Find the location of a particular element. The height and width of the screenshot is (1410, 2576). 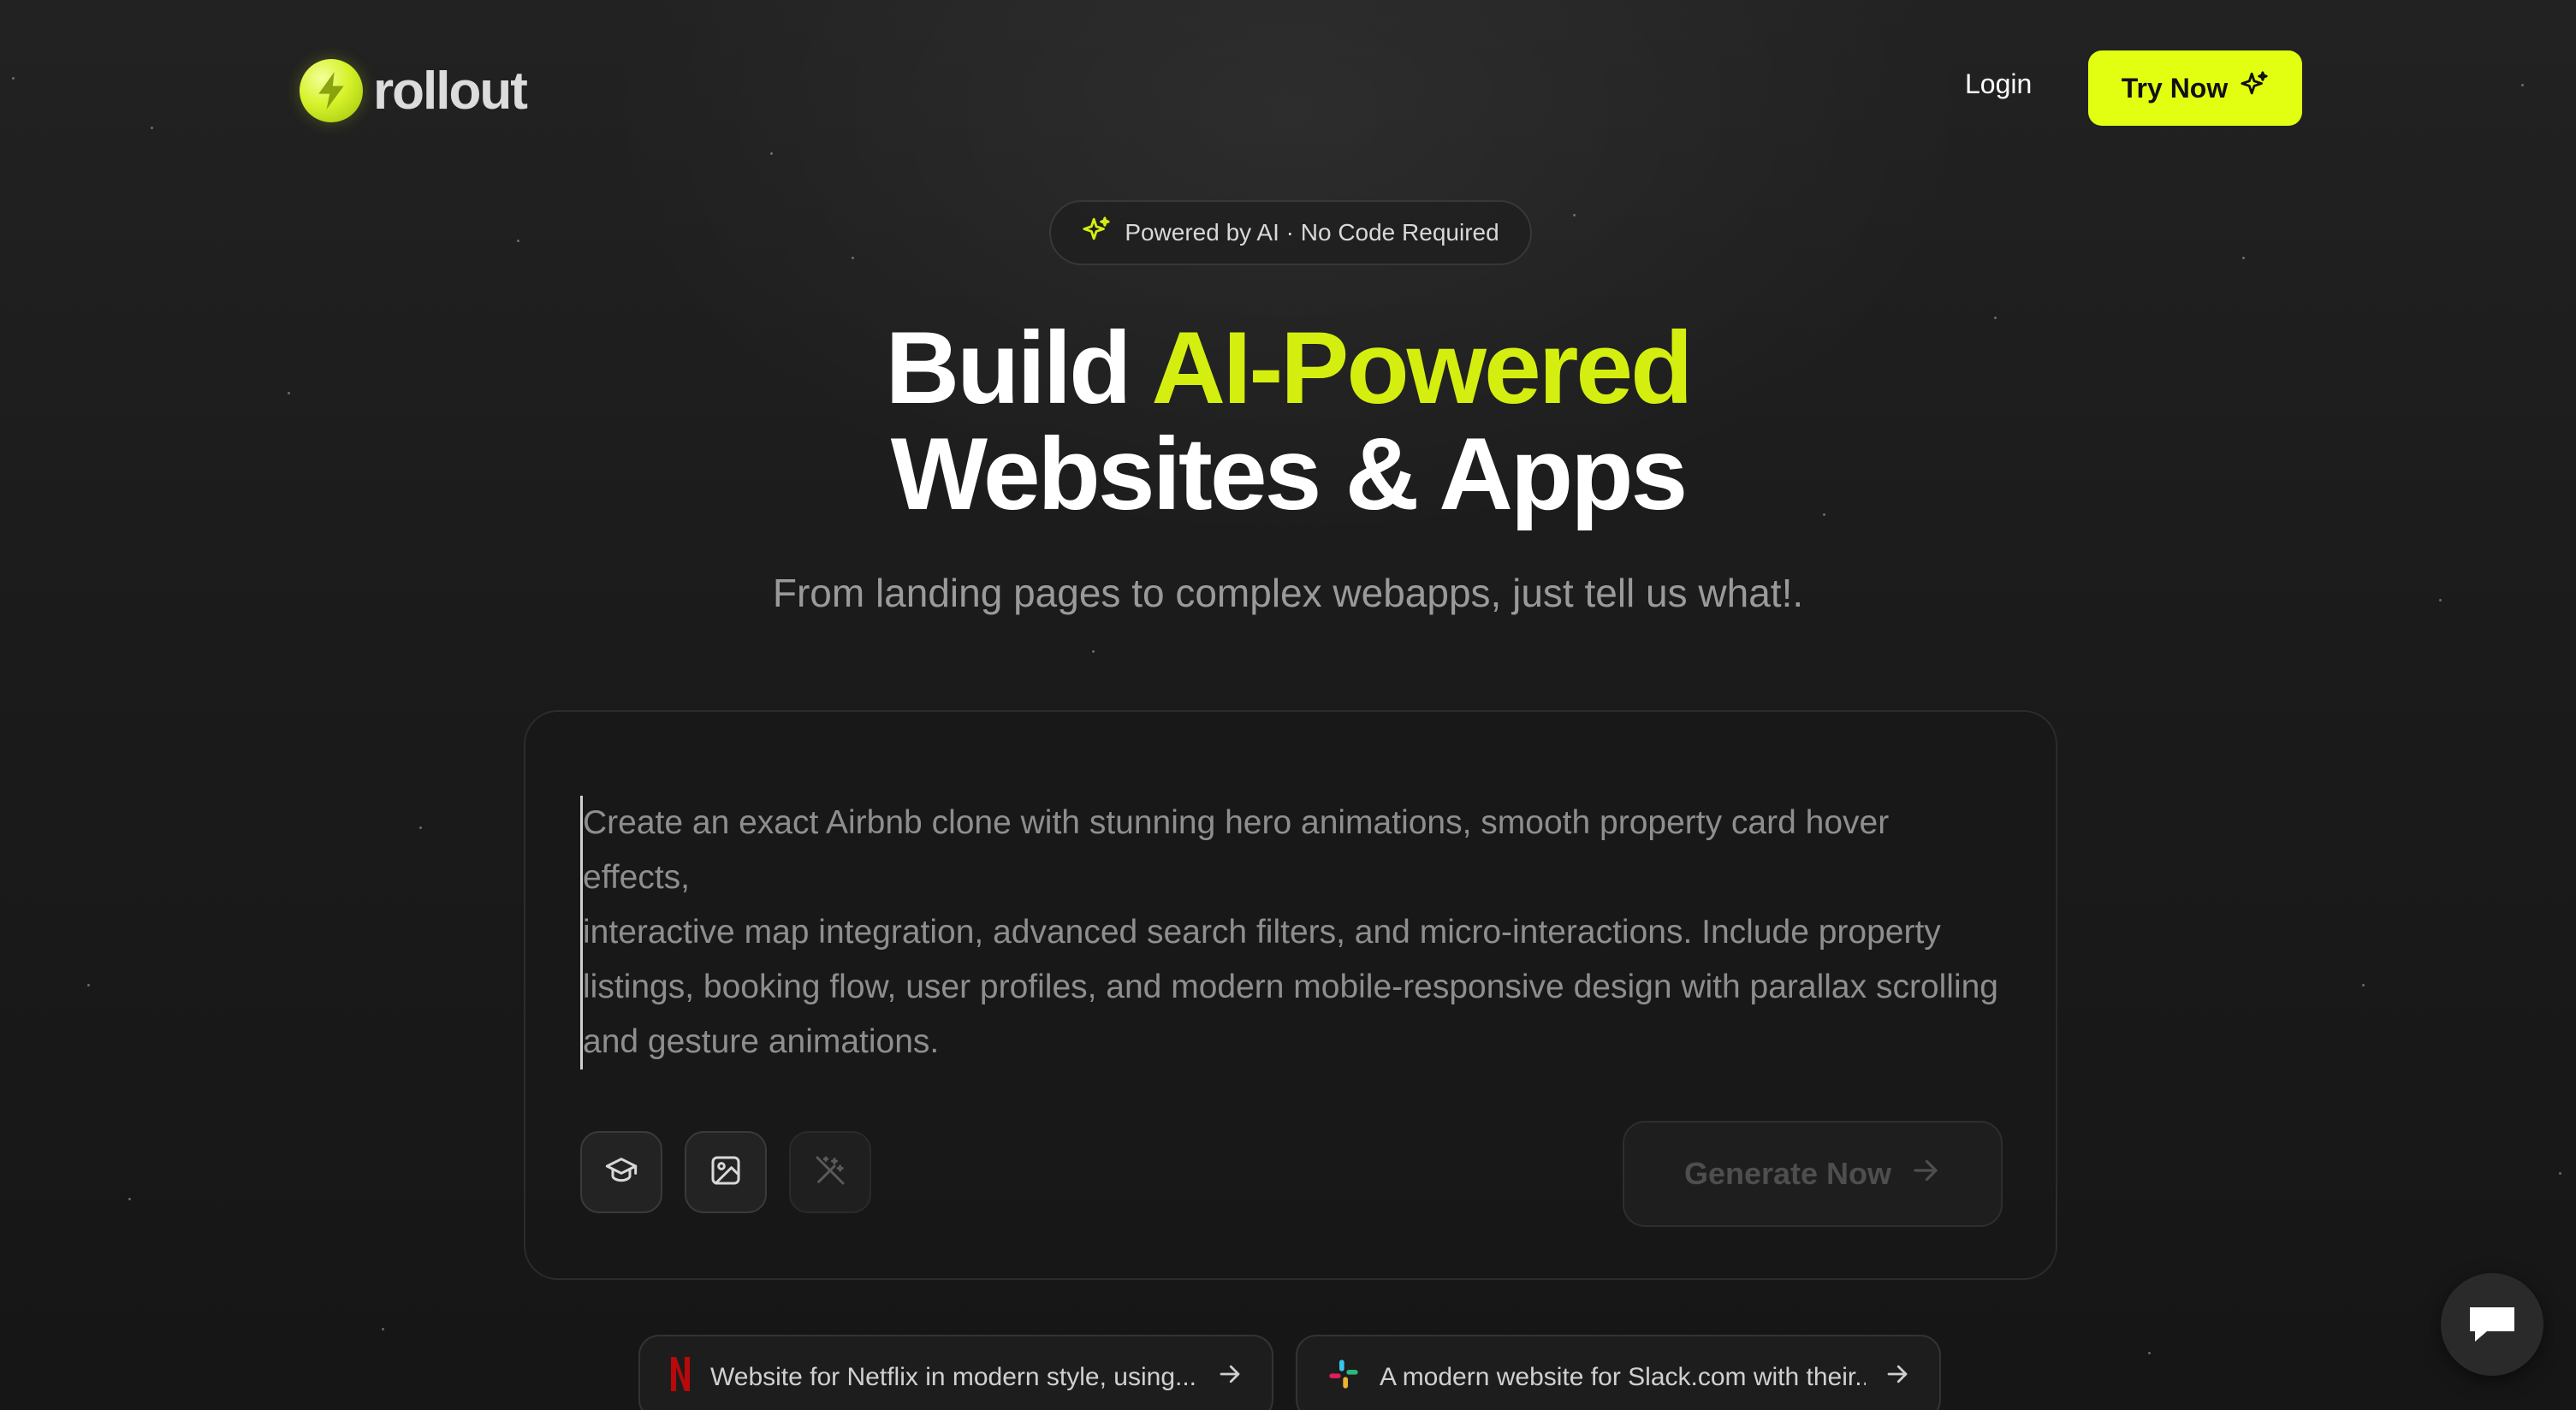

netflix-logo-icon is located at coordinates (680, 1377).